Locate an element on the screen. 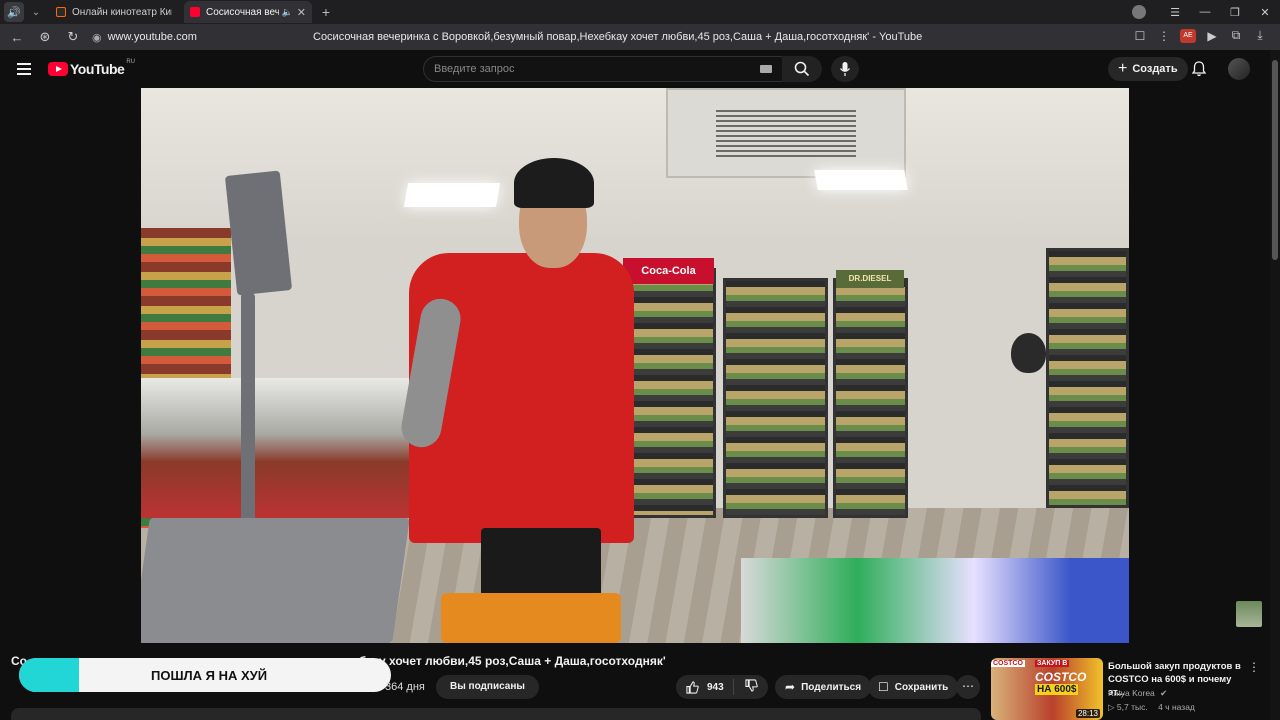  video-scene-scale-pole is located at coordinates (248, 413).